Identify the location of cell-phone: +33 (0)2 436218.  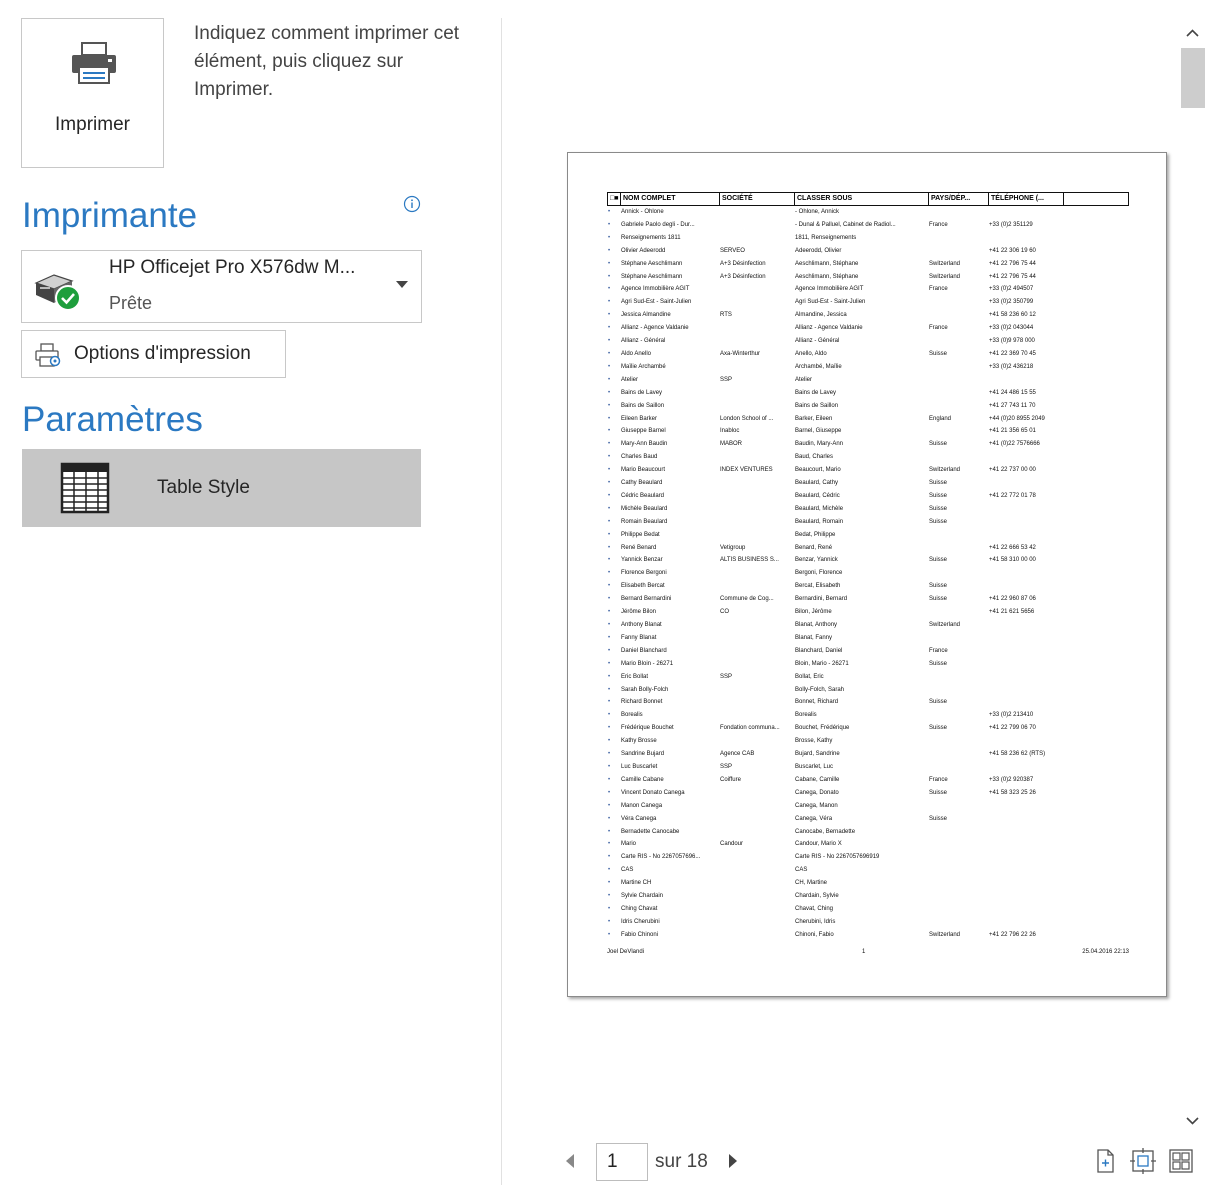
(1011, 366).